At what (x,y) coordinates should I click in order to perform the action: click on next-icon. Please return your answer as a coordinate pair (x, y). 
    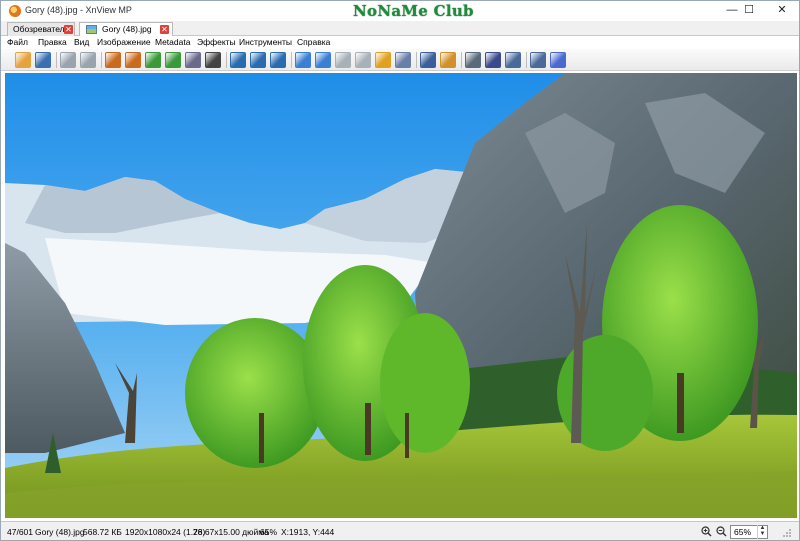
    Looking at the image, I should click on (323, 60).